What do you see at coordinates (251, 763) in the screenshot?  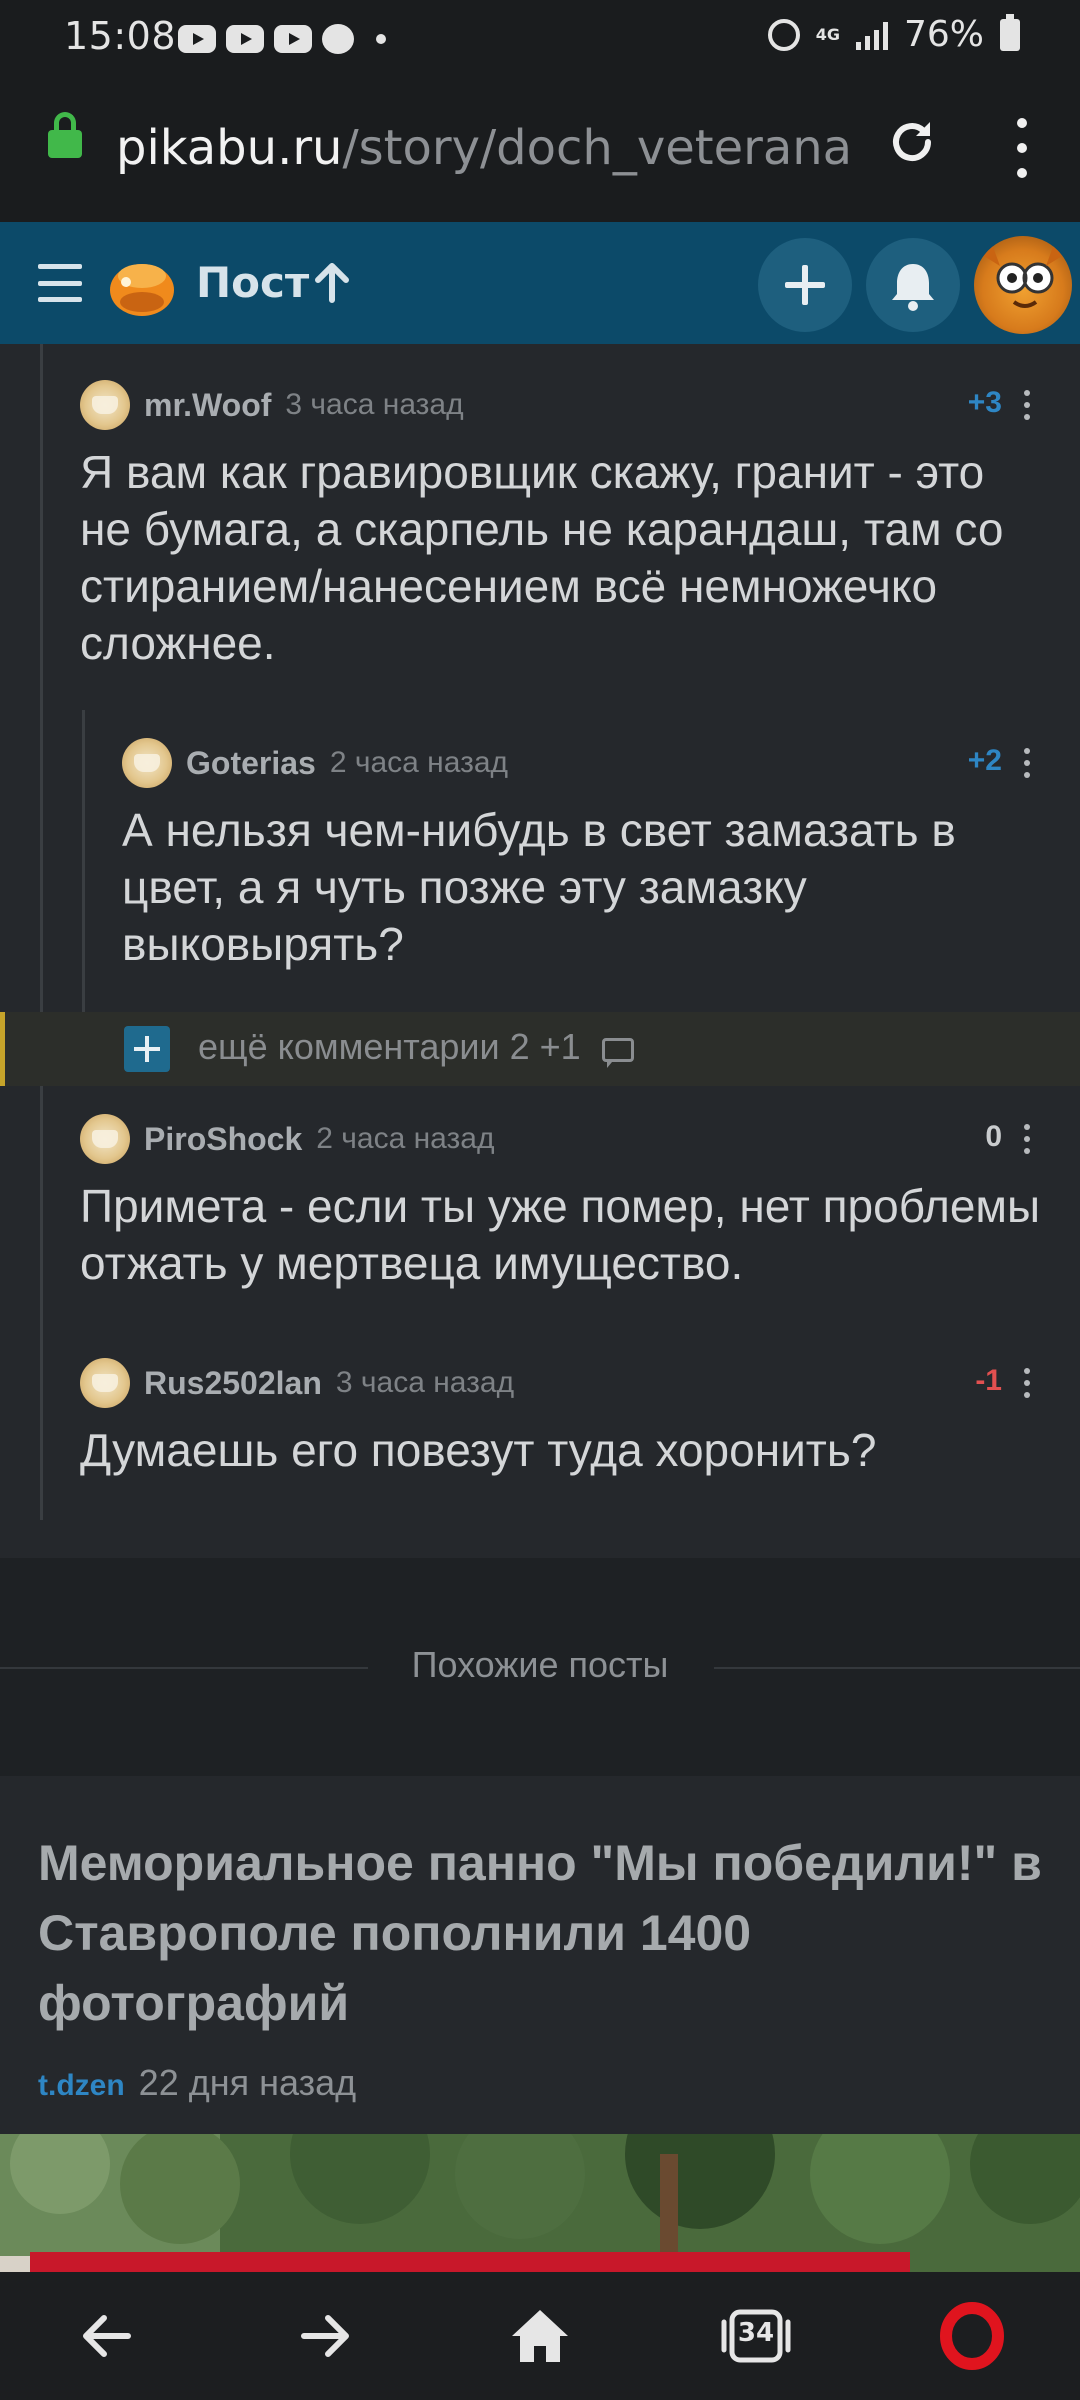 I see `comment-author: Goterias` at bounding box center [251, 763].